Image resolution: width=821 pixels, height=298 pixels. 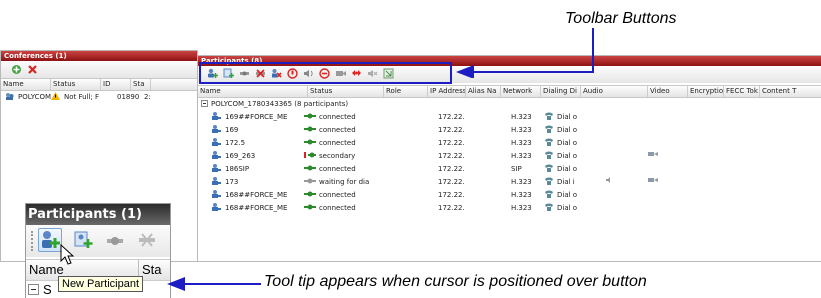 I want to click on participant-row: 173 waiting for dia 172.22. H.323 Dial i, so click(x=509, y=182).